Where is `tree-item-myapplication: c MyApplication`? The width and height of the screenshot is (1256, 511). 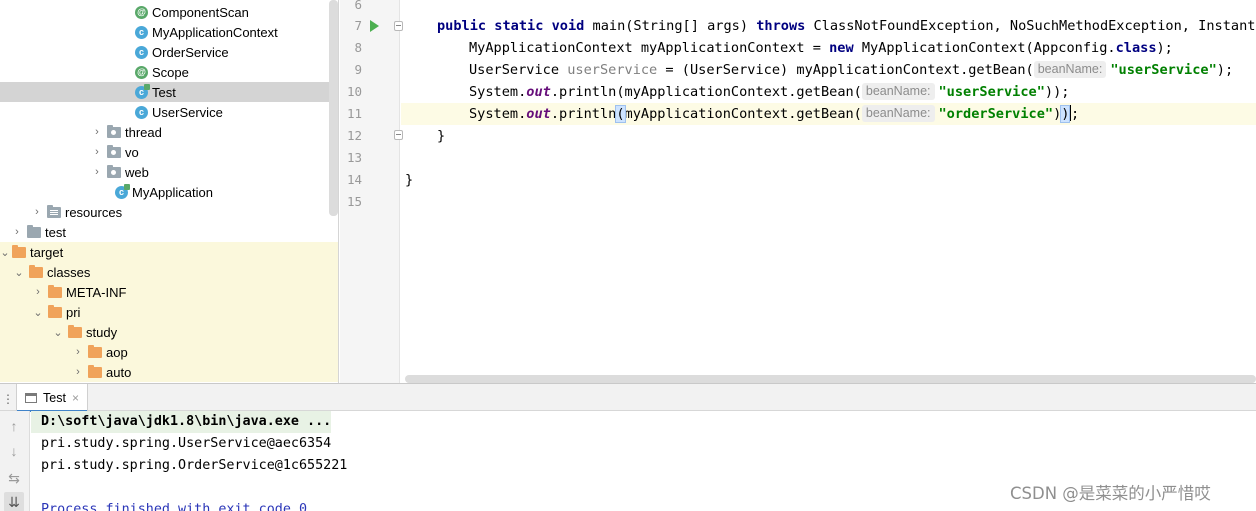 tree-item-myapplication: c MyApplication is located at coordinates (169, 192).